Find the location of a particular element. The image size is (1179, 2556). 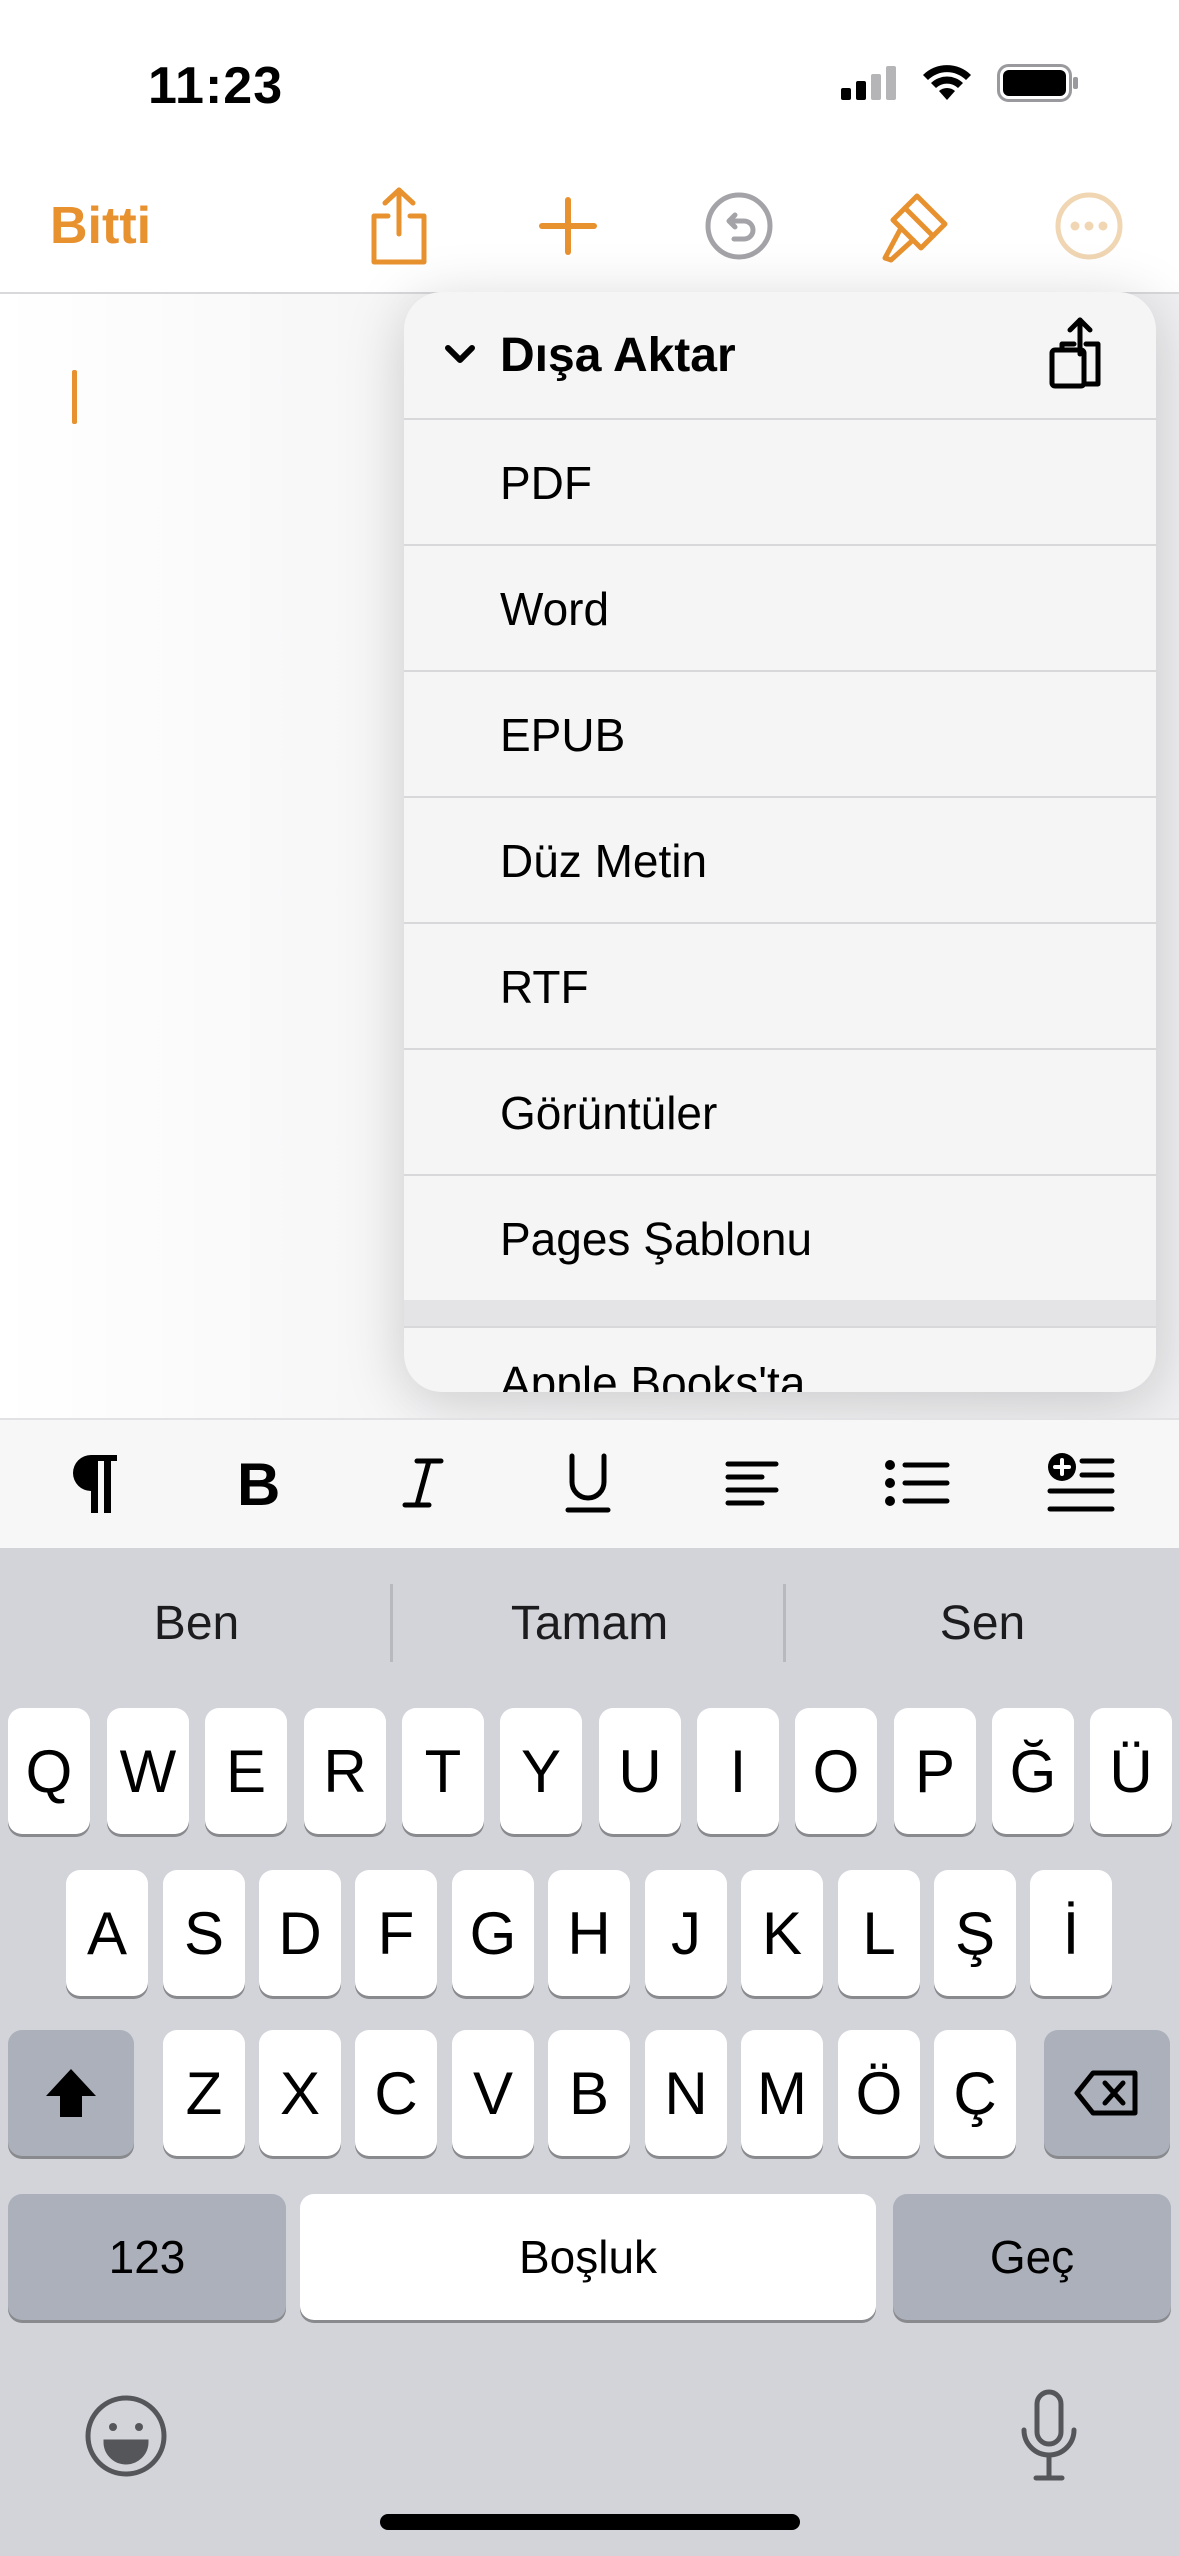

suggestion-2: Tamam is located at coordinates (589, 1623).